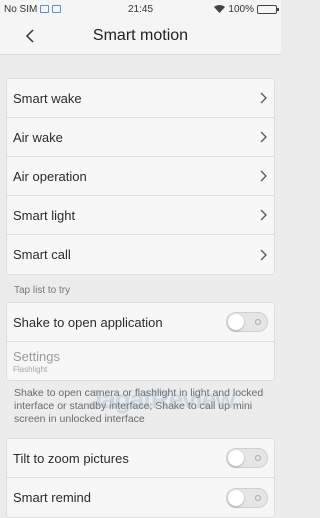  I want to click on settings-title: Settings, so click(36, 356).